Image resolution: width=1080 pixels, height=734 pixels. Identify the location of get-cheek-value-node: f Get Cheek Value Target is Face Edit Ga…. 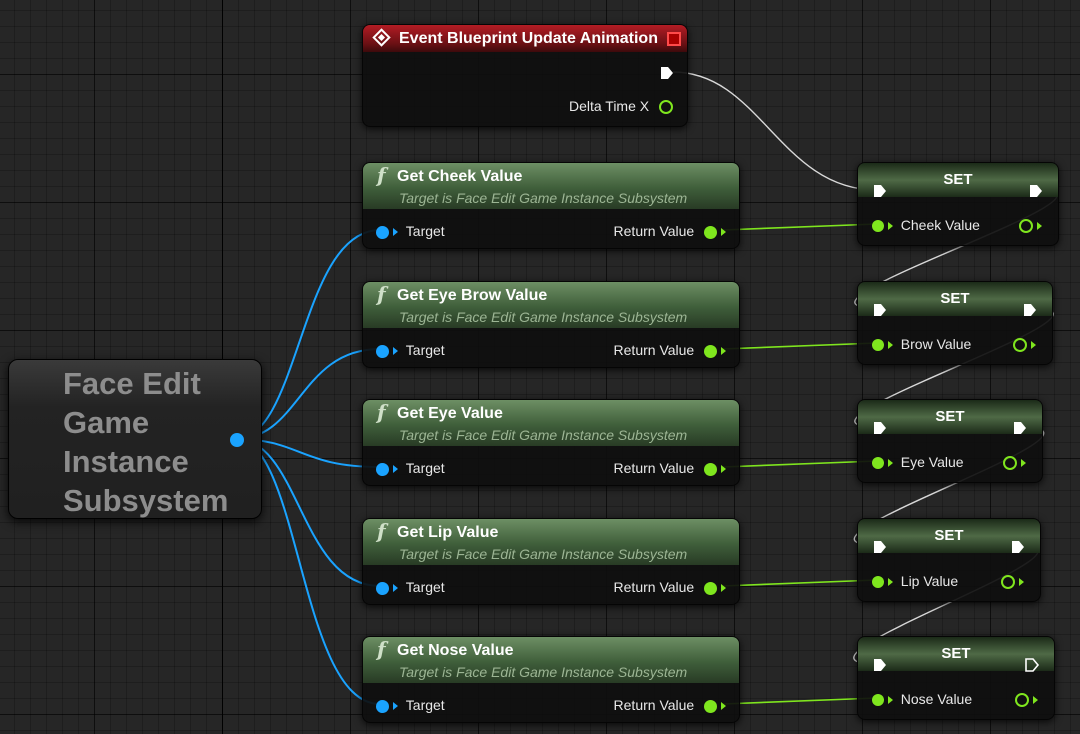
(551, 205).